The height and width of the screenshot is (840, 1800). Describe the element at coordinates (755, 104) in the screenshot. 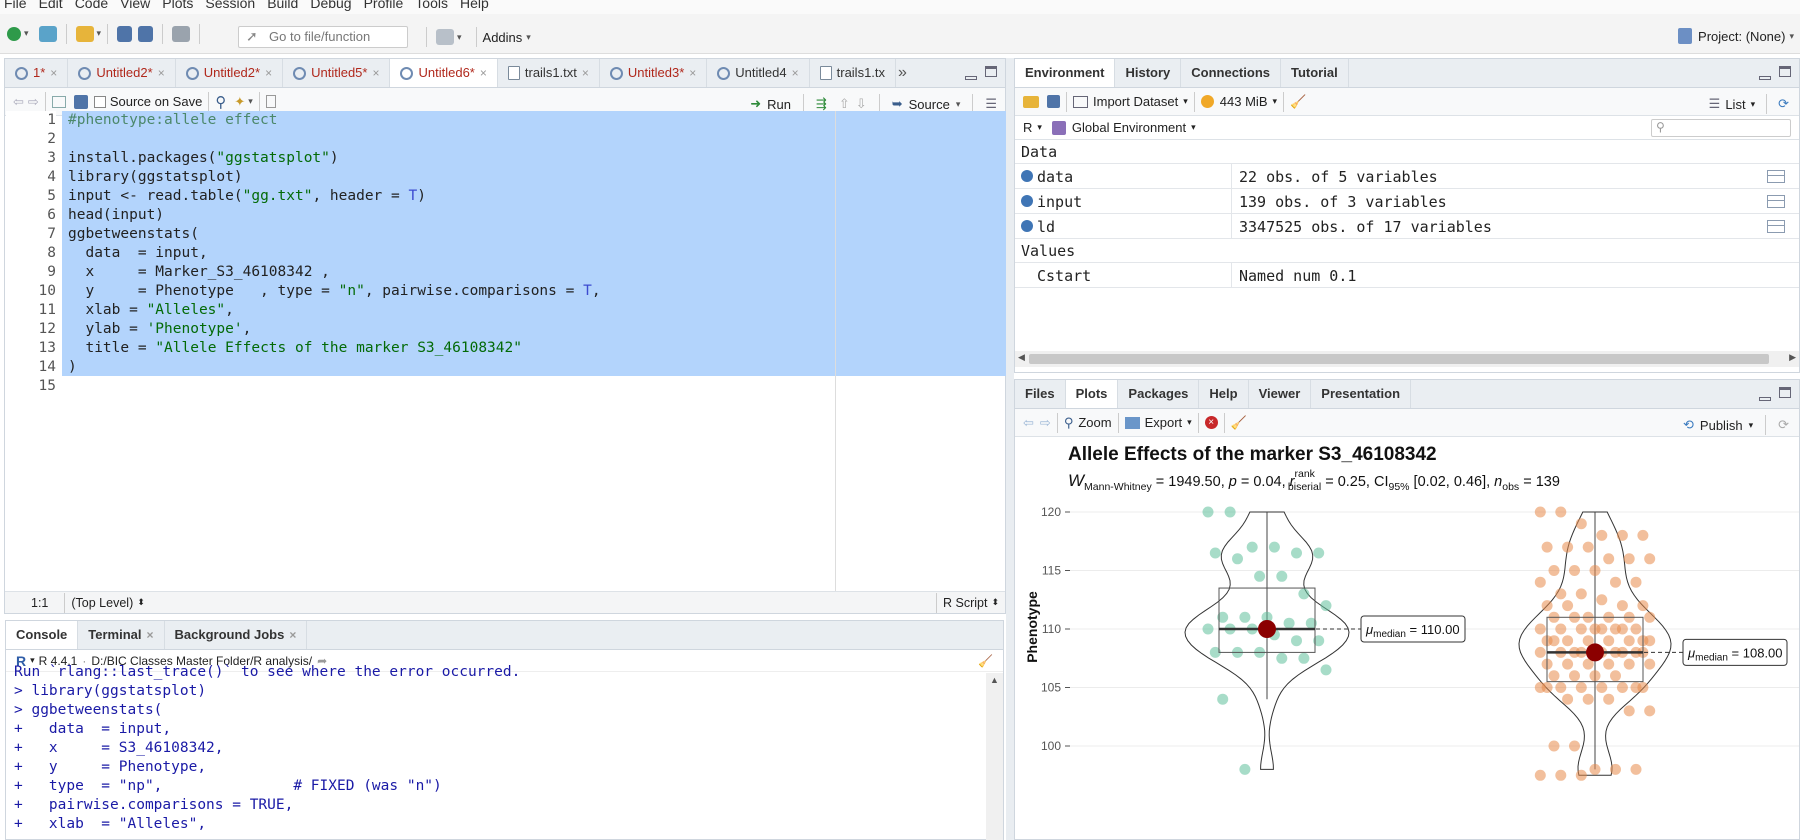

I see `run-icon: ➜` at that location.